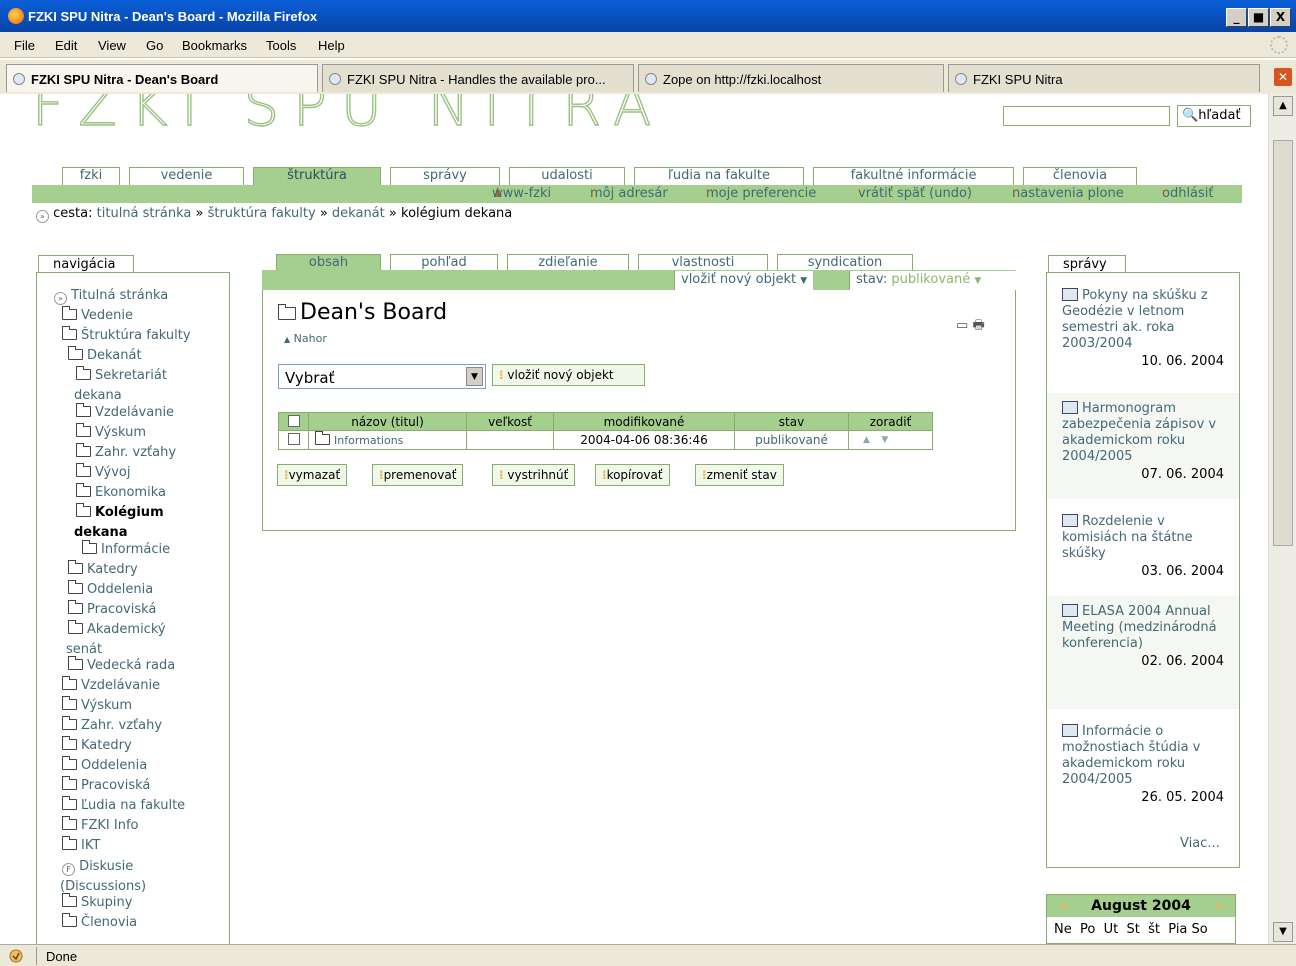 Image resolution: width=1296 pixels, height=966 pixels. Describe the element at coordinates (445, 176) in the screenshot. I see `tab-spravy: správy` at that location.